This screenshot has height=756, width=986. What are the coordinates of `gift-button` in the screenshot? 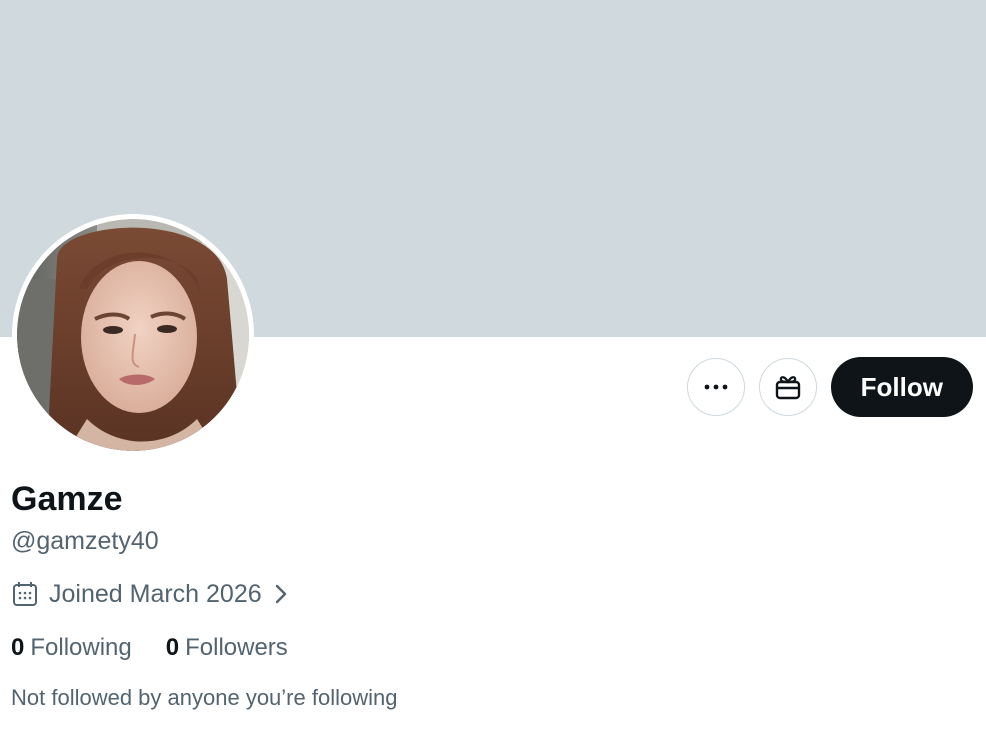 It's located at (787, 387).